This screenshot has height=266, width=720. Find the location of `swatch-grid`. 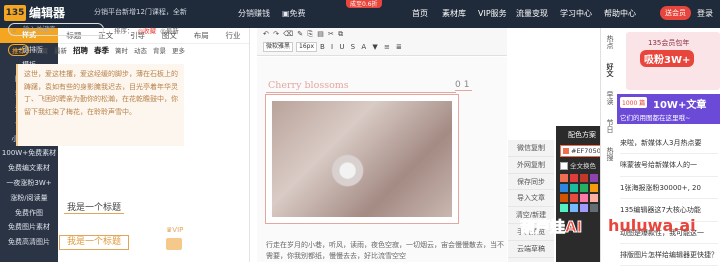

swatch-grid is located at coordinates (584, 193).